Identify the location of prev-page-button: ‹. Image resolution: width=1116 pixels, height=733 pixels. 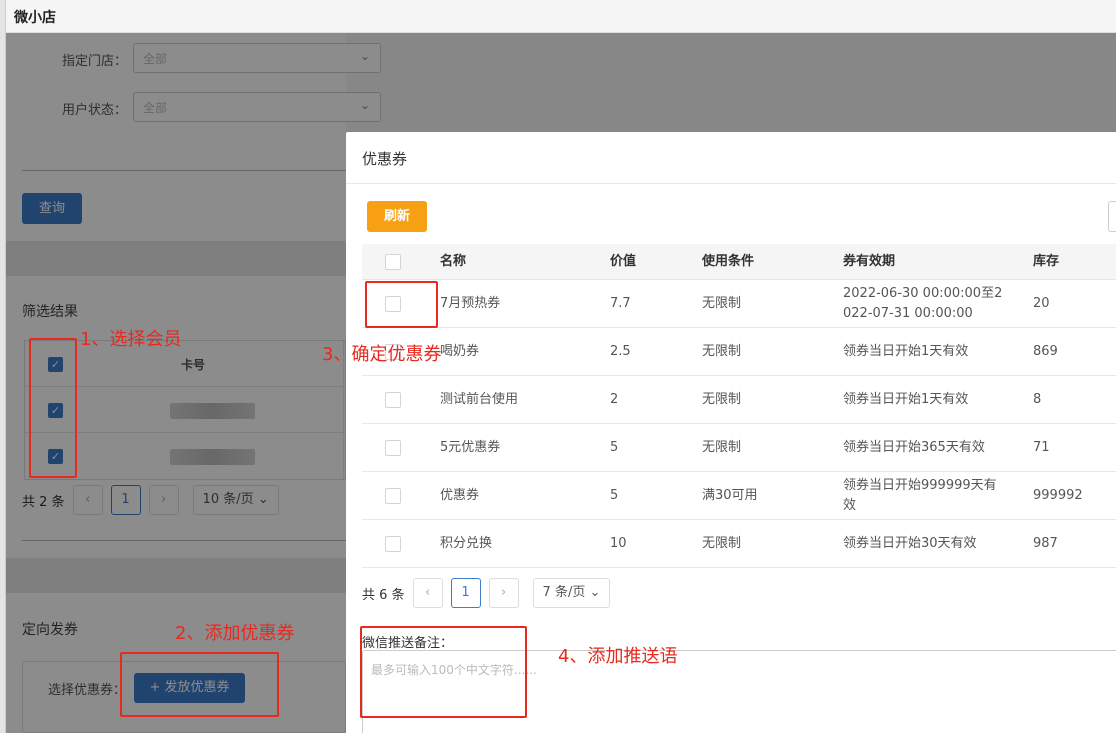
(427, 593).